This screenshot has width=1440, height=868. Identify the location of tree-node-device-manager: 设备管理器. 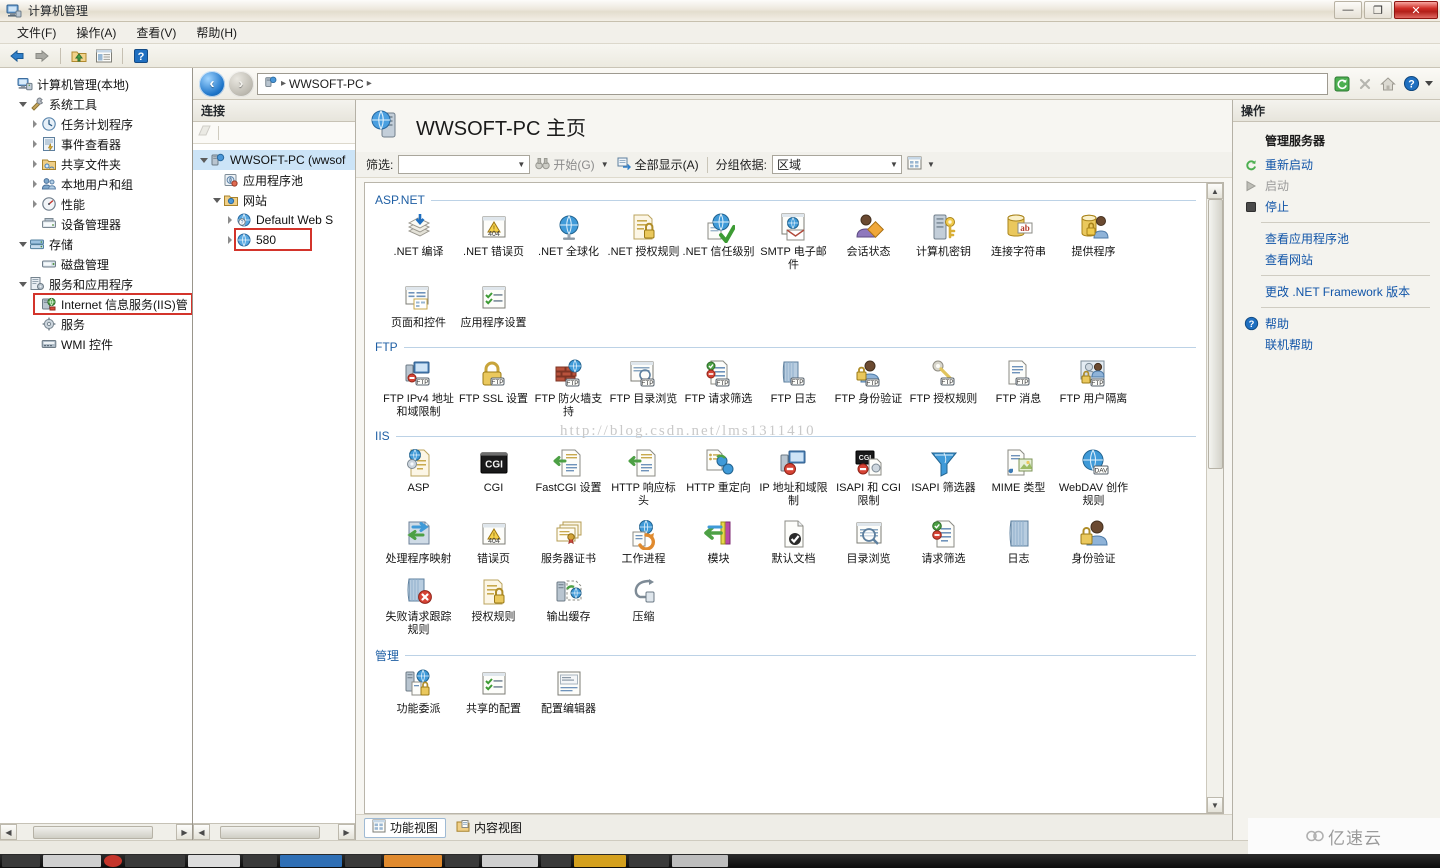
(96, 224).